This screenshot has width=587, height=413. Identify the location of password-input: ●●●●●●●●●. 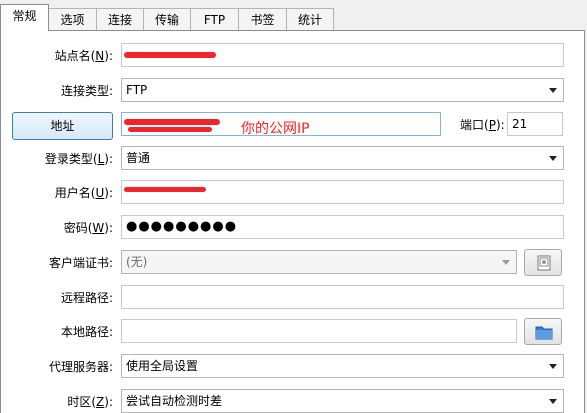
(342, 227).